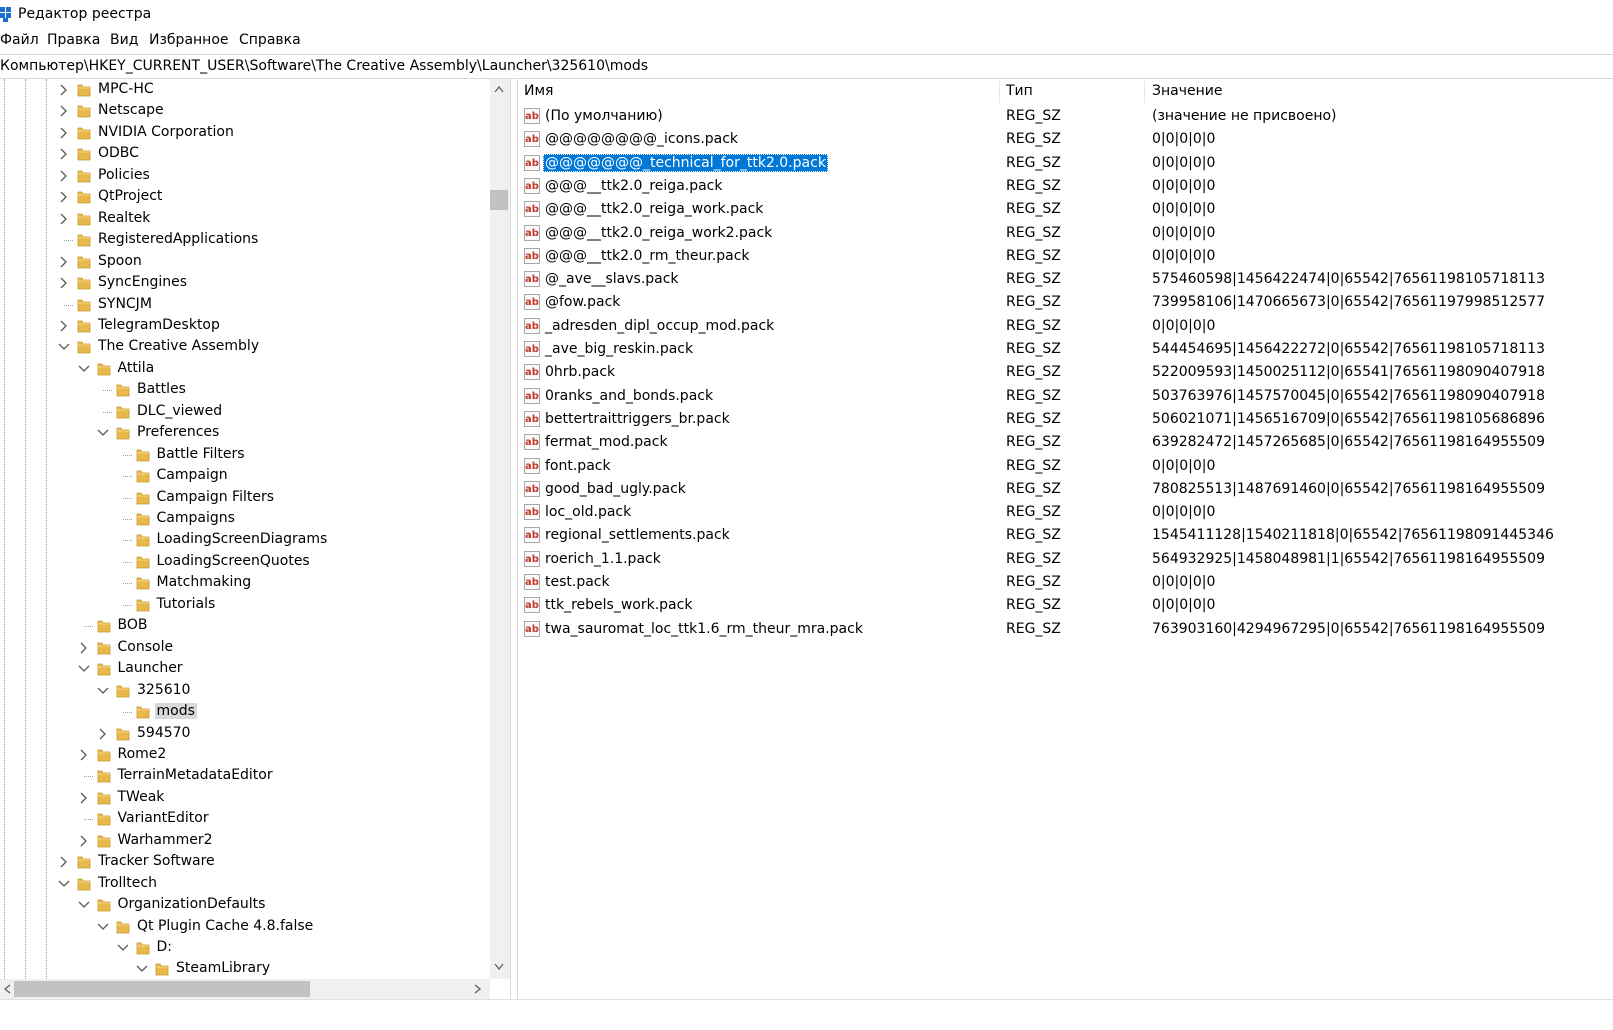  I want to click on tree-node: The Creative Assembly, so click(245, 347).